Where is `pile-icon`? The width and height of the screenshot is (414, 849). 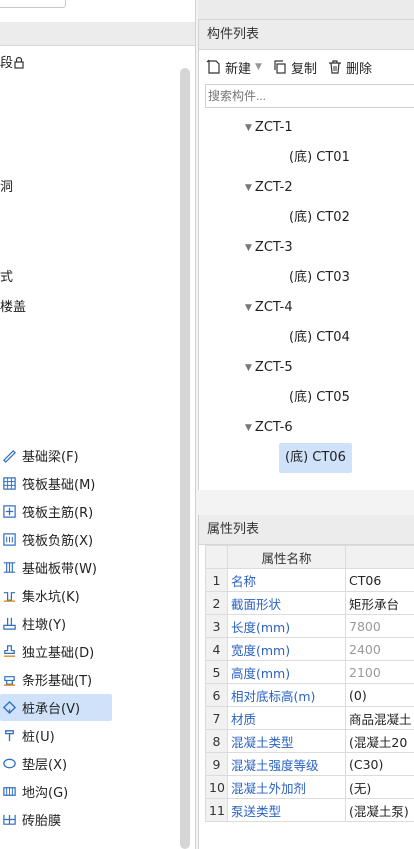 pile-icon is located at coordinates (9, 736).